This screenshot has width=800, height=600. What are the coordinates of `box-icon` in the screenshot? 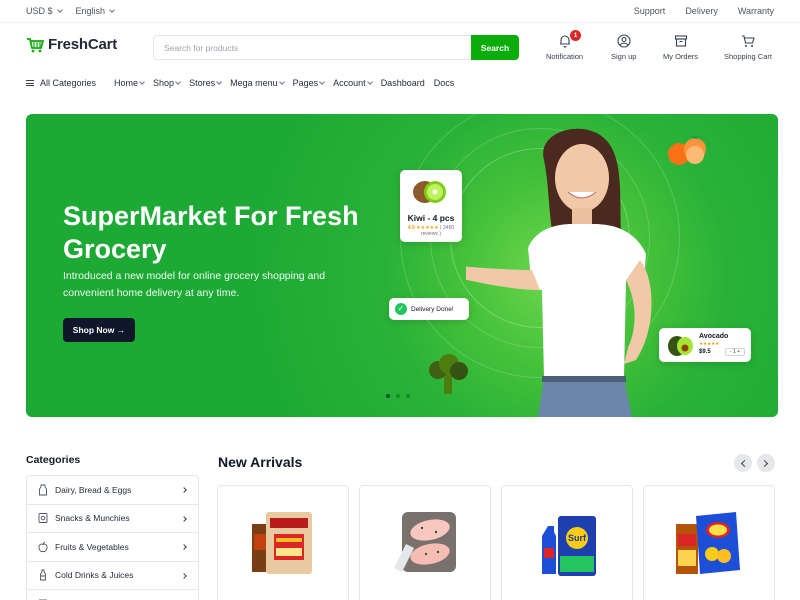 It's located at (680, 41).